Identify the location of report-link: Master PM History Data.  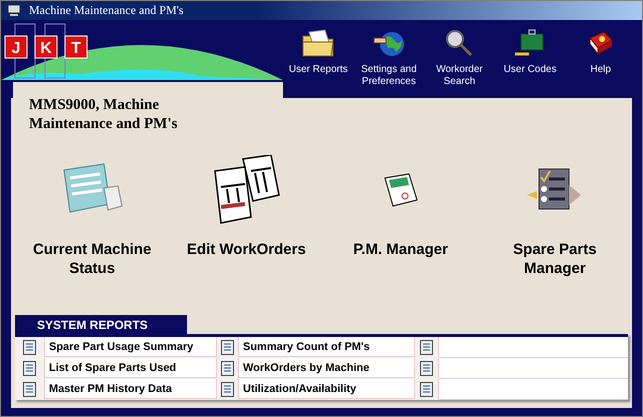
(131, 389).